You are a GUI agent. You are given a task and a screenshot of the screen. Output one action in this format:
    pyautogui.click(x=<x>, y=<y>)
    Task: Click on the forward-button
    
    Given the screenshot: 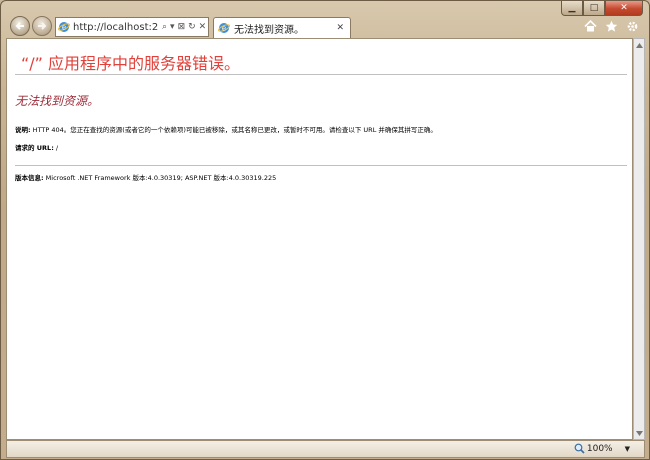 What is the action you would take?
    pyautogui.click(x=42, y=26)
    